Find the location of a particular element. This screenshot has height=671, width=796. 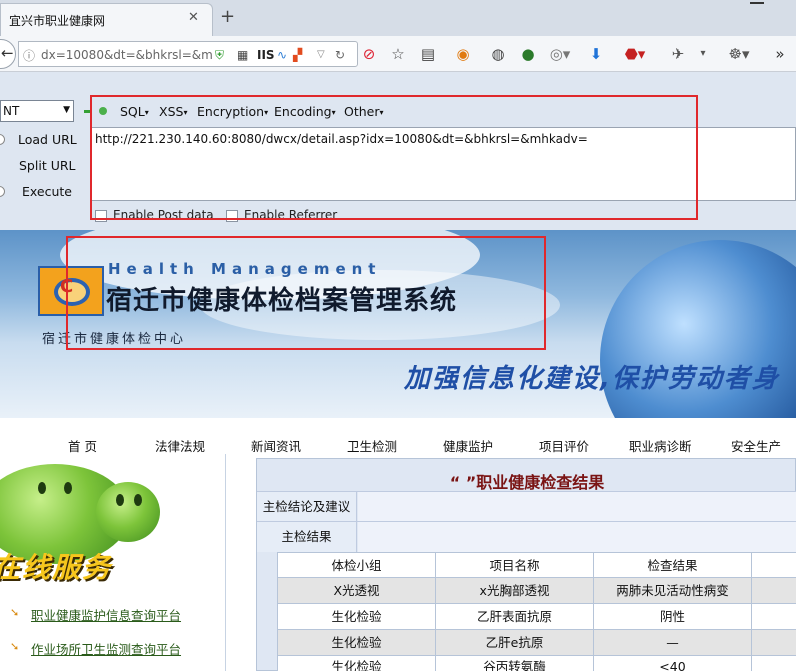

system-subtitle: 宿迁市健康体检中心 is located at coordinates (114, 339).